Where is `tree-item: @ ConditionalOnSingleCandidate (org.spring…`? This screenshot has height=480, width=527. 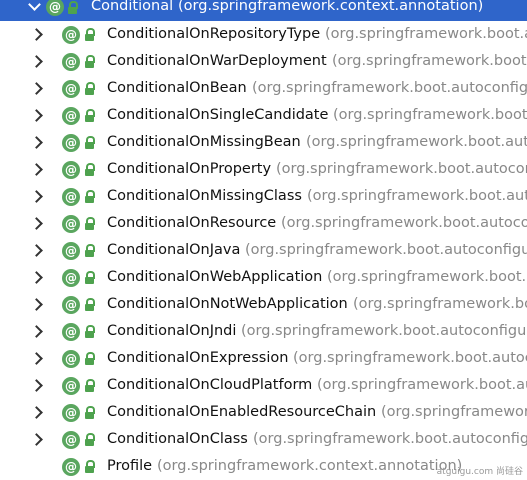
tree-item: @ ConditionalOnSingleCandidate (org.spring… is located at coordinates (263, 115).